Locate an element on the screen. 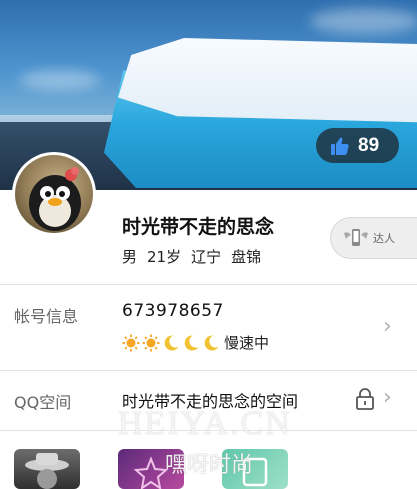 The image size is (417, 489). avatar is located at coordinates (54, 194).